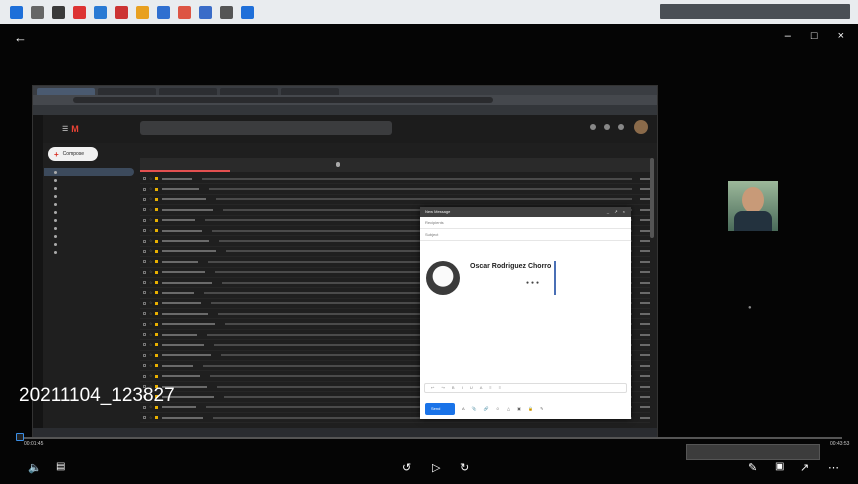 The width and height of the screenshot is (858, 484). What do you see at coordinates (185, 165) in the screenshot?
I see `tab-primary` at bounding box center [185, 165].